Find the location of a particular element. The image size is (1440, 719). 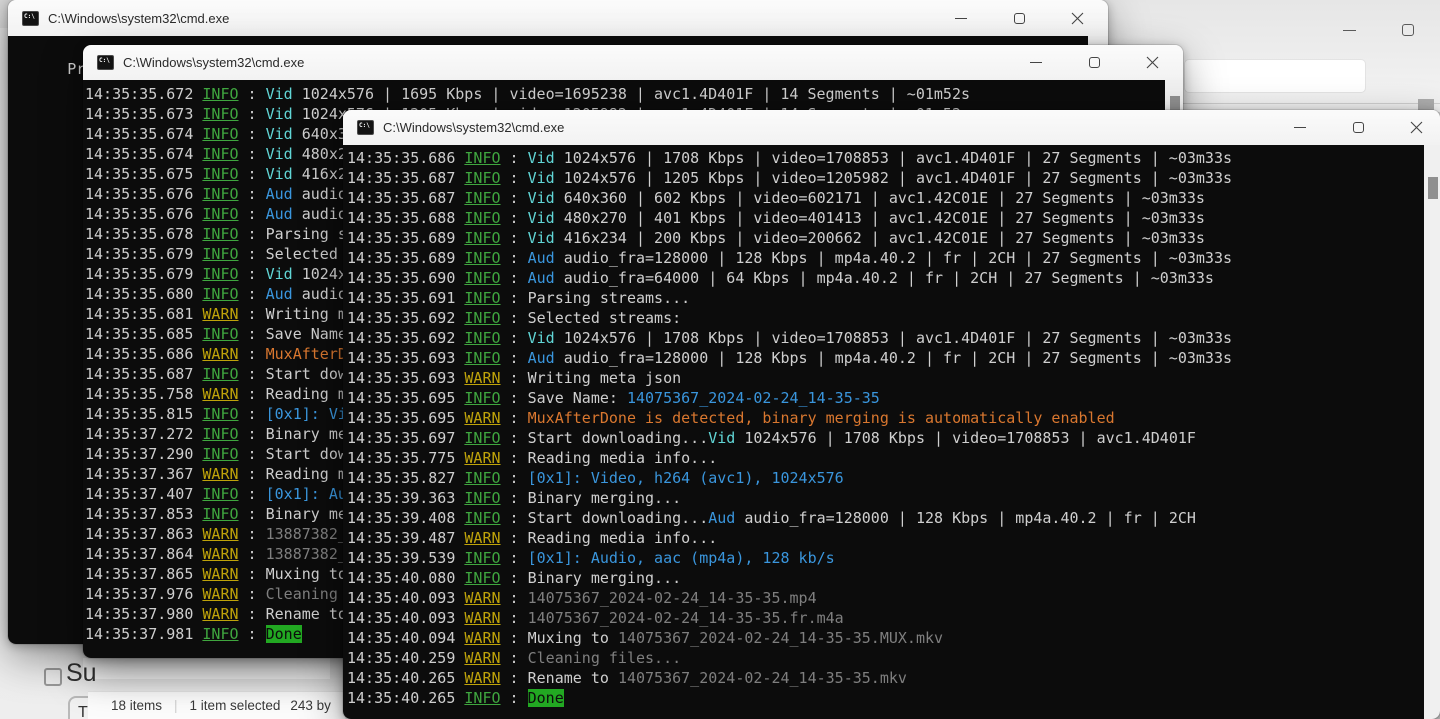

console-line: 14:35:40.265 INFO : Done is located at coordinates (455, 698).